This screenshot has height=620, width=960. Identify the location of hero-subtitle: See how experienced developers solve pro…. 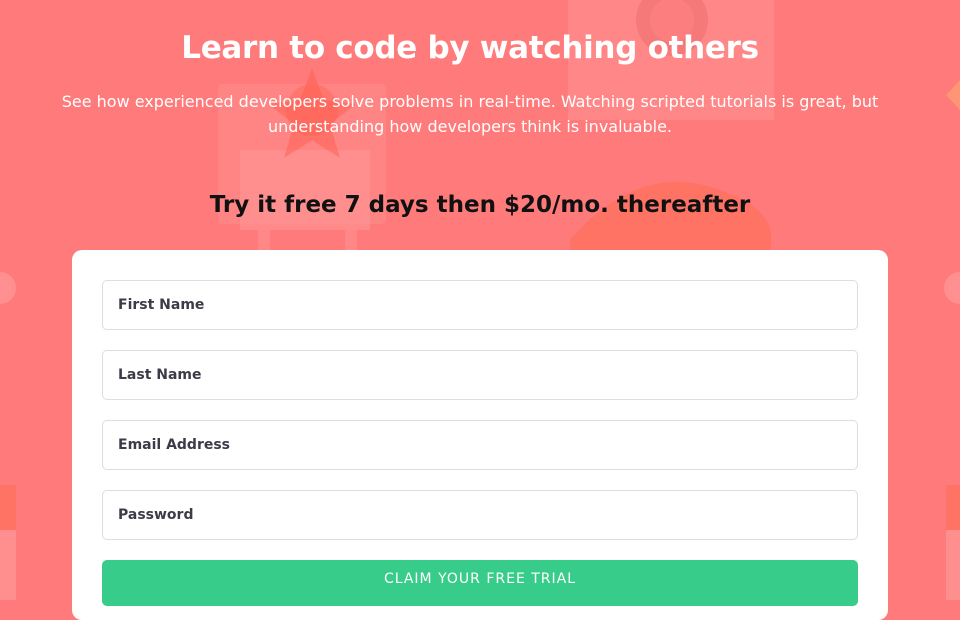
(470, 114).